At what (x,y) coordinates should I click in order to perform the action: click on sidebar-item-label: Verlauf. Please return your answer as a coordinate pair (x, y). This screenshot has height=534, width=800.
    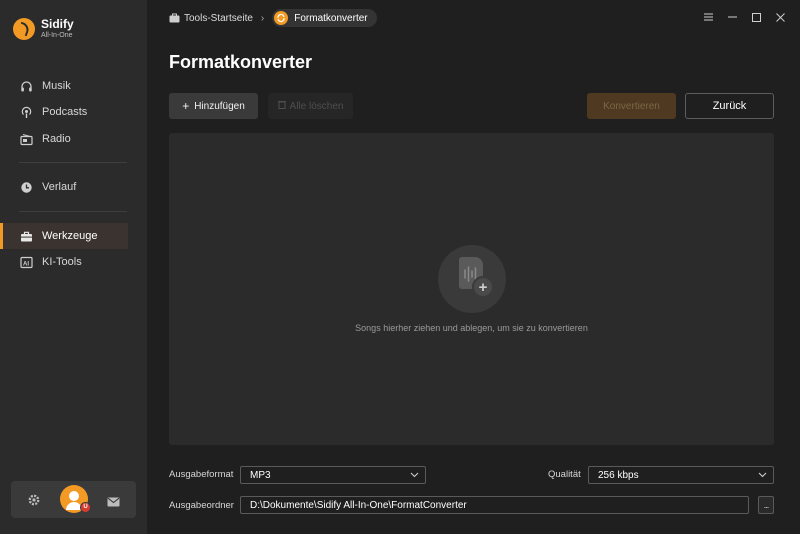
    Looking at the image, I should click on (59, 187).